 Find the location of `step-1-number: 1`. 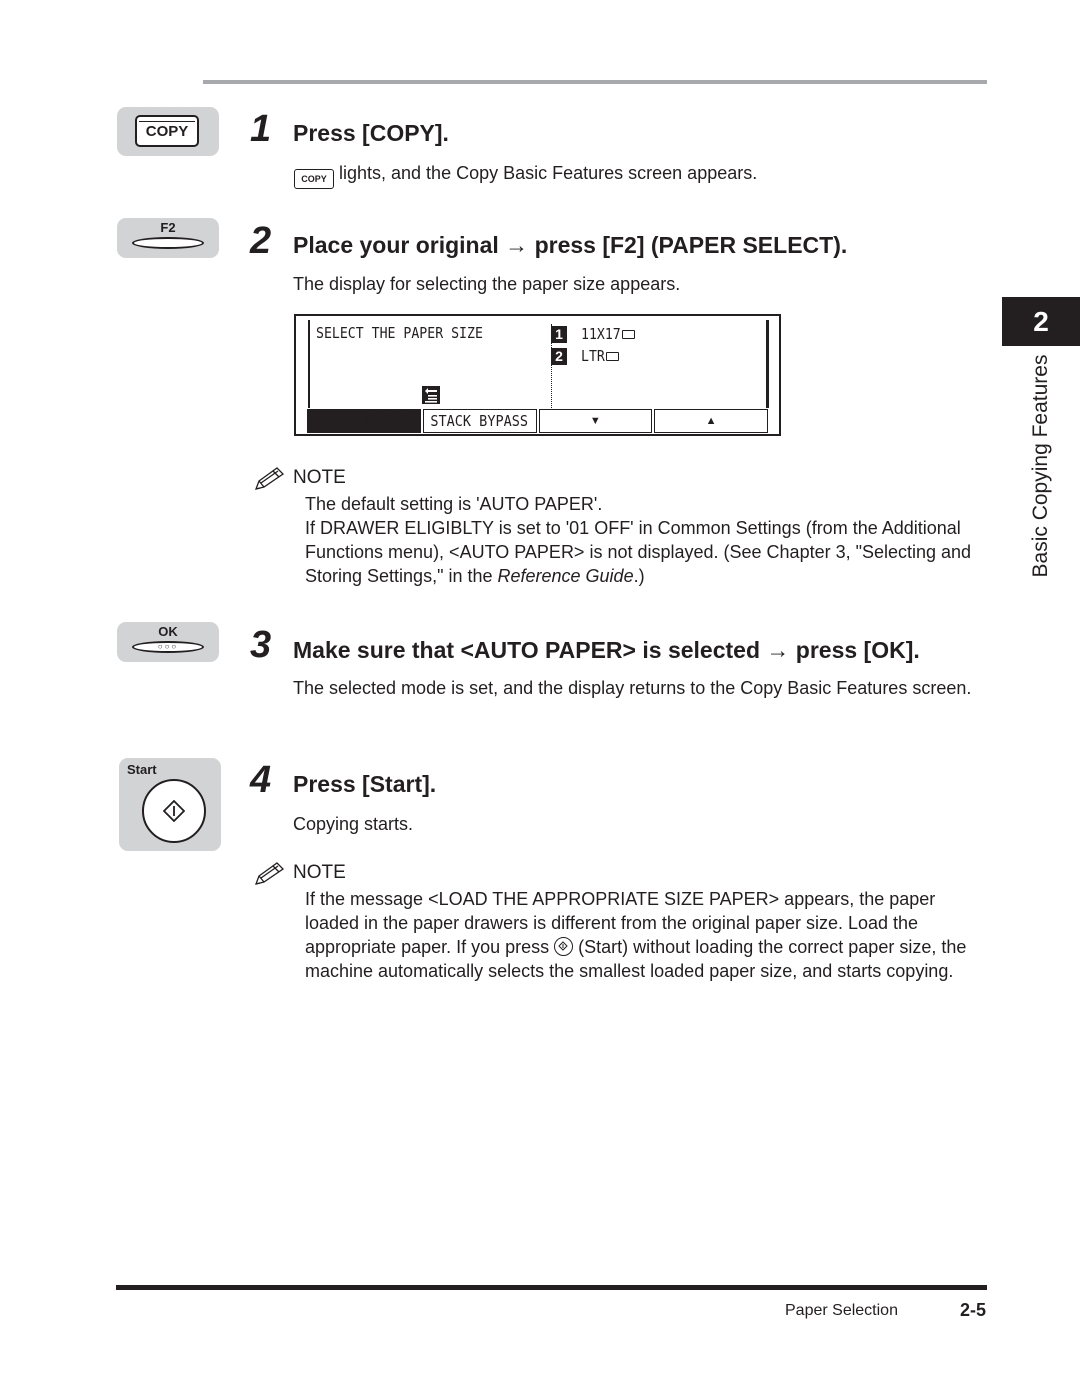

step-1-number: 1 is located at coordinates (261, 129).